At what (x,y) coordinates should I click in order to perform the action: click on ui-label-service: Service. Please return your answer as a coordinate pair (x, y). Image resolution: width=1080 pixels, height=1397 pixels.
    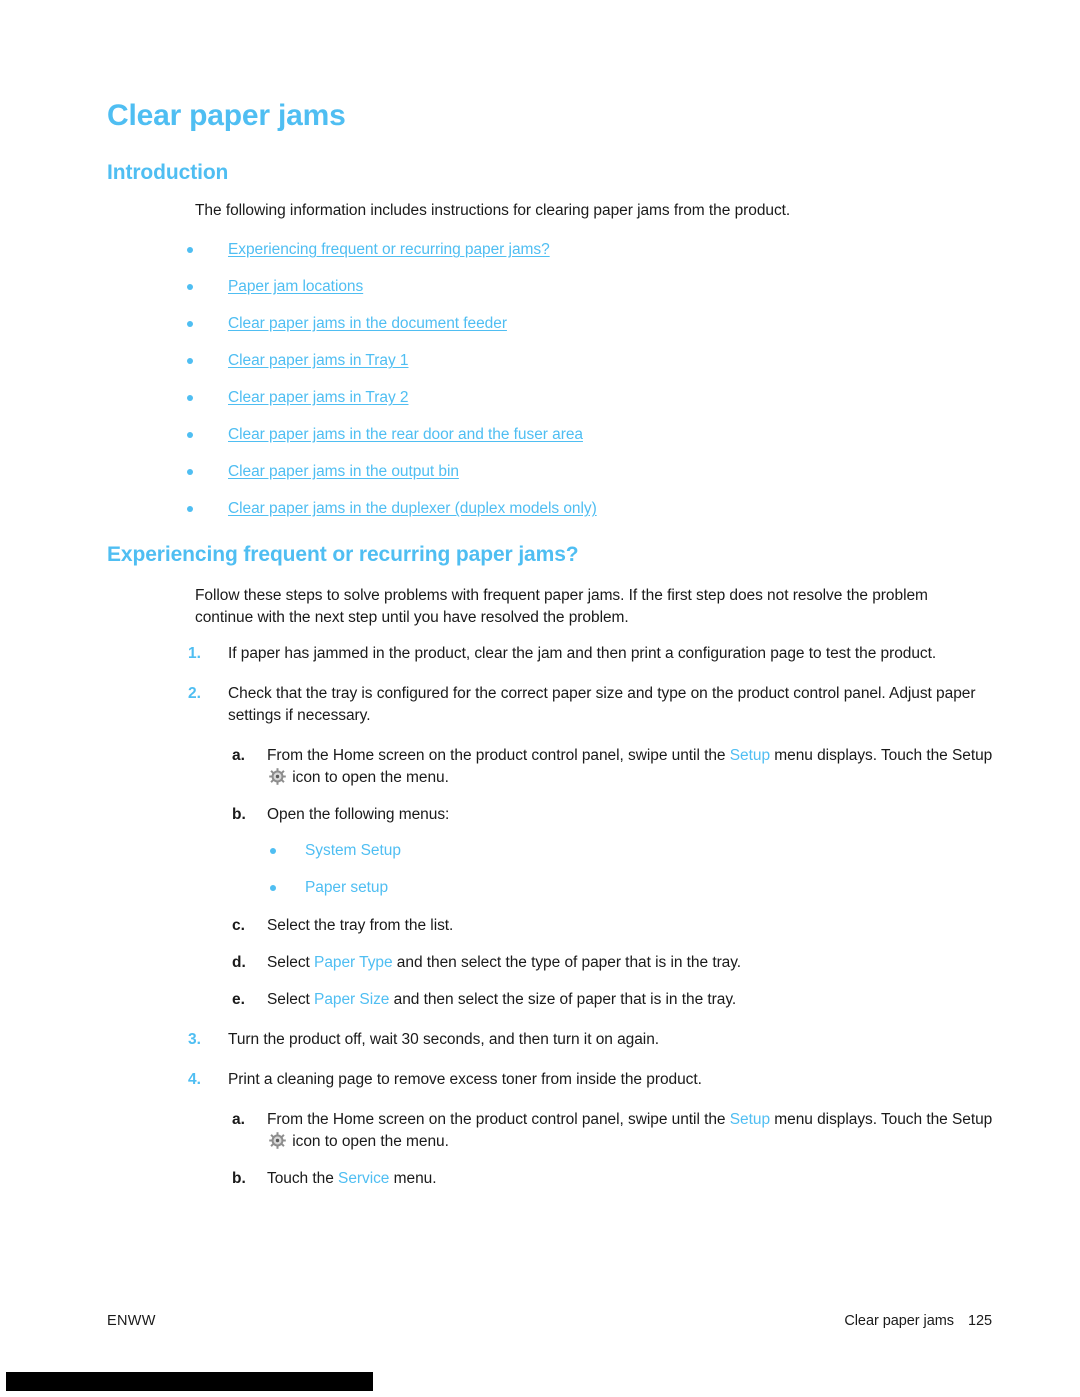
    Looking at the image, I should click on (364, 1178).